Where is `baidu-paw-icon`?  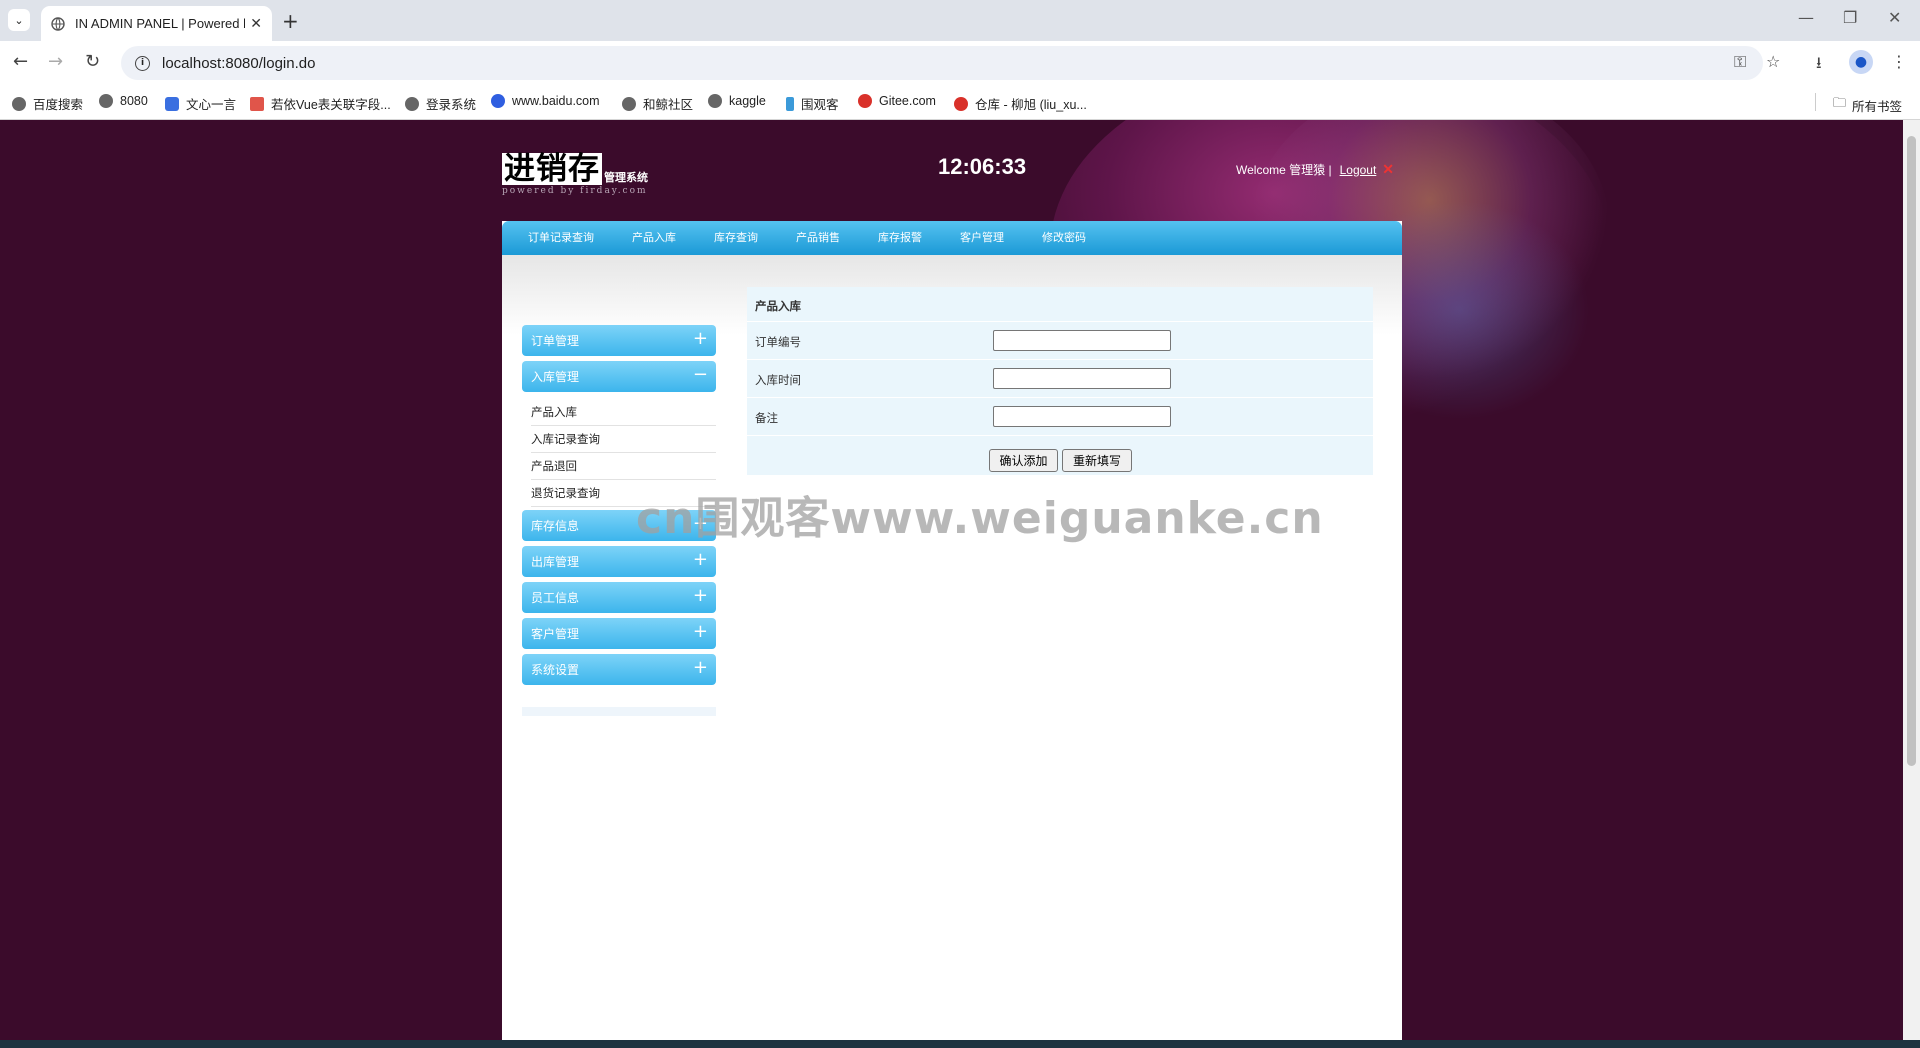
baidu-paw-icon is located at coordinates (498, 101).